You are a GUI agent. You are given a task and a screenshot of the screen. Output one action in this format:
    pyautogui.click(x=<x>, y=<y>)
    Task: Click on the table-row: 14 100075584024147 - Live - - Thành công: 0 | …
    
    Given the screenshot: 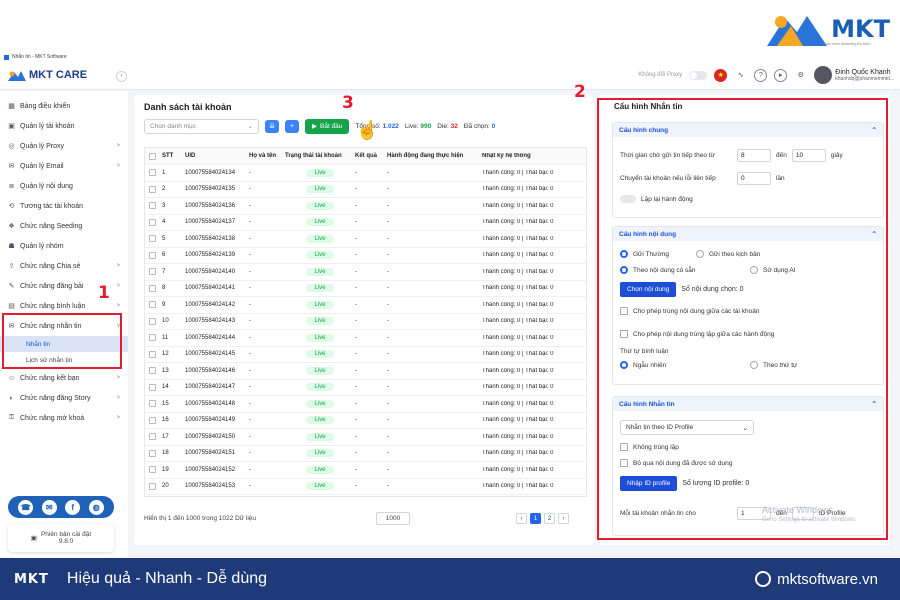 What is the action you would take?
    pyautogui.click(x=365, y=388)
    